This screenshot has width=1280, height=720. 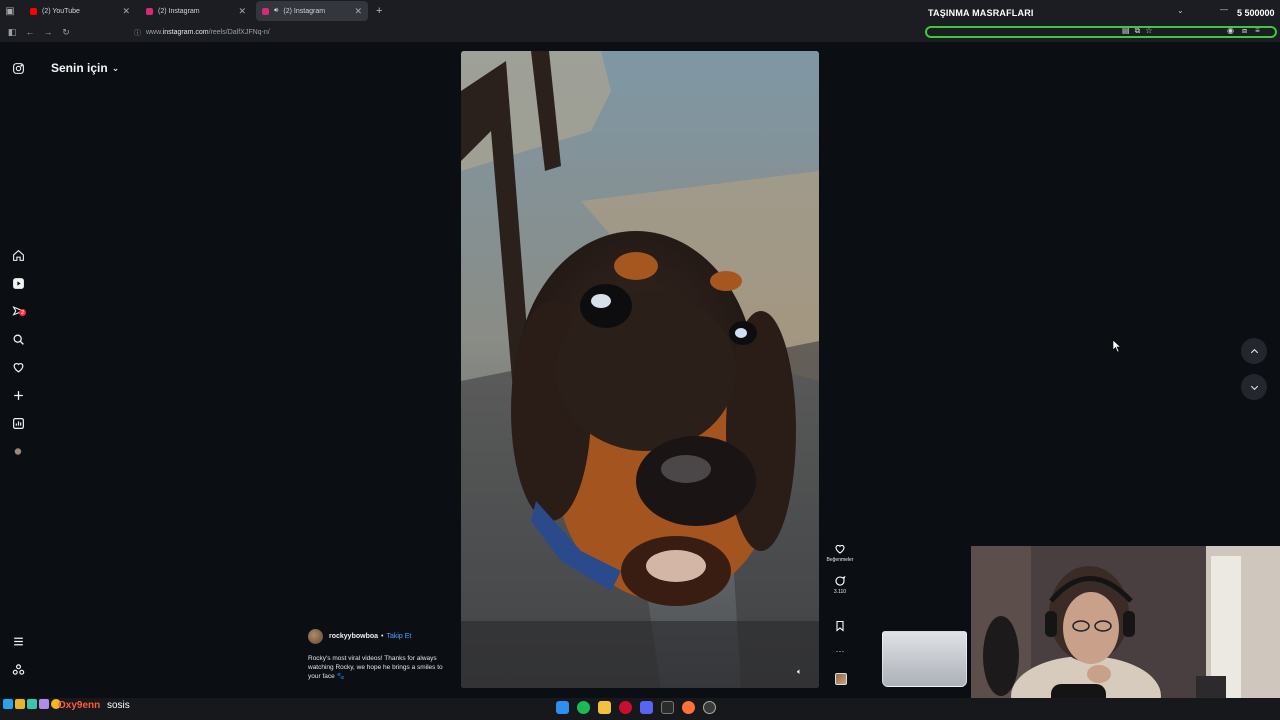 I want to click on opera-icon, so click(x=625, y=707).